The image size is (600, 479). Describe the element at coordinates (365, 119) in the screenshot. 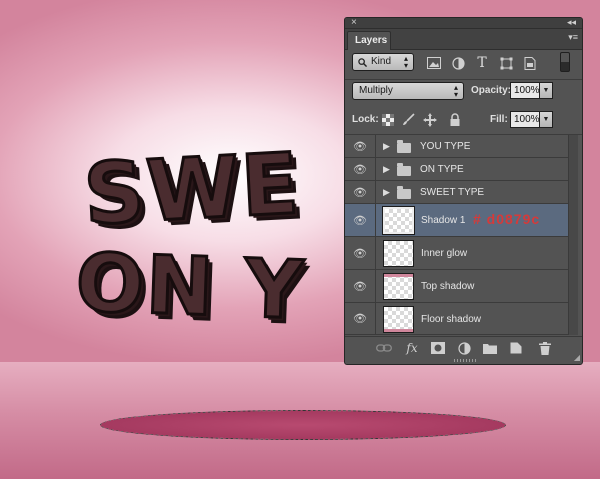

I see `lock-label: Lock:` at that location.